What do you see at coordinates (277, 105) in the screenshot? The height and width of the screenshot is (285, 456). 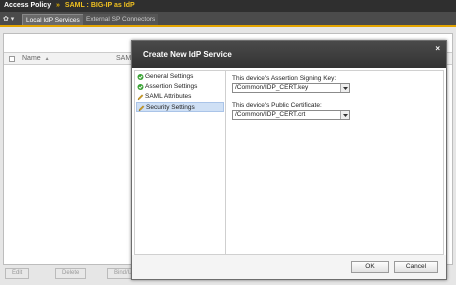 I see `certificate-label: This device's Public Certificate:` at bounding box center [277, 105].